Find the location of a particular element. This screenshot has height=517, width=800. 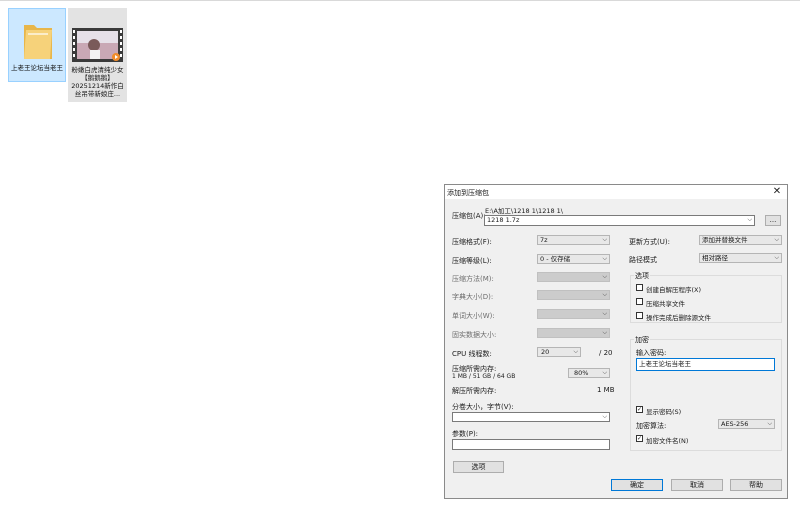

path-mode-label: 路径模式 is located at coordinates (643, 260).